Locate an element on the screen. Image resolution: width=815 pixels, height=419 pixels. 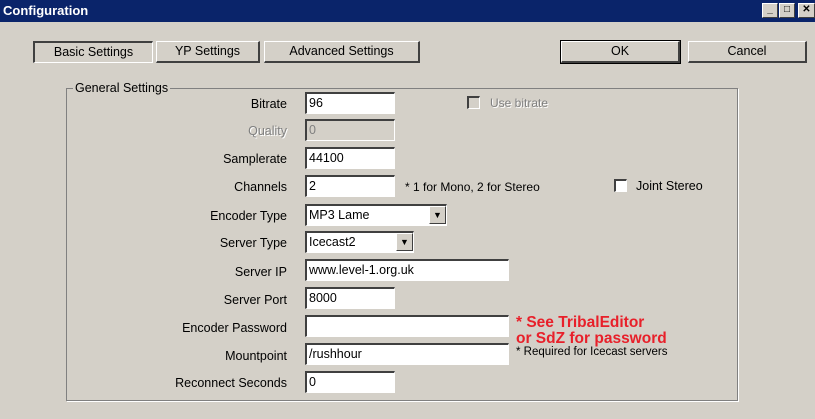
maximize-button: □ is located at coordinates (787, 10).